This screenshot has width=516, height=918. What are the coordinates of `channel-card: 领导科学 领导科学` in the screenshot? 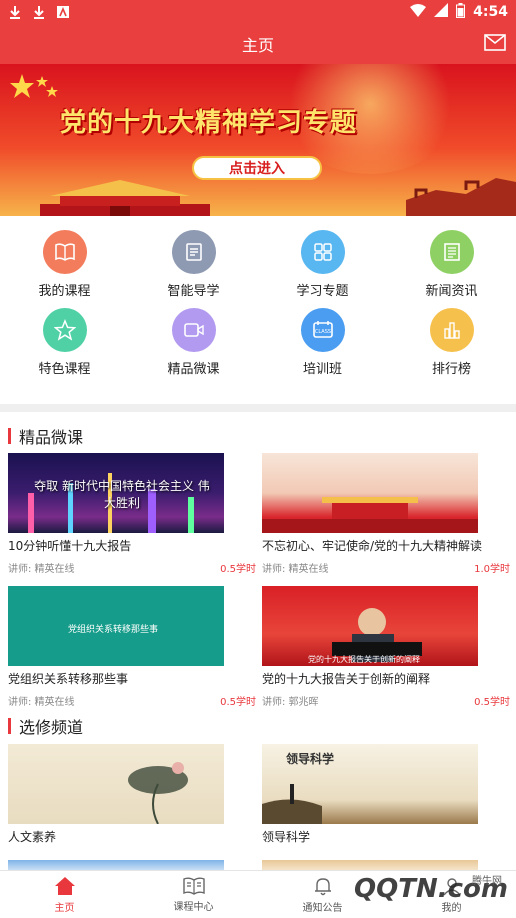 It's located at (386, 794).